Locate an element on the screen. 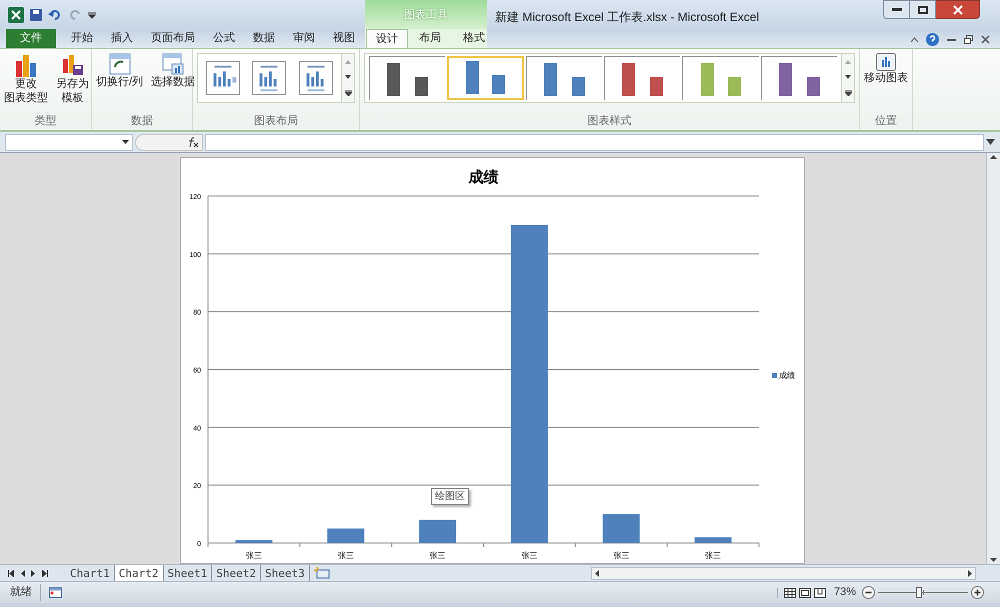 The width and height of the screenshot is (1000, 607). status-text: 就绪 is located at coordinates (25, 592).